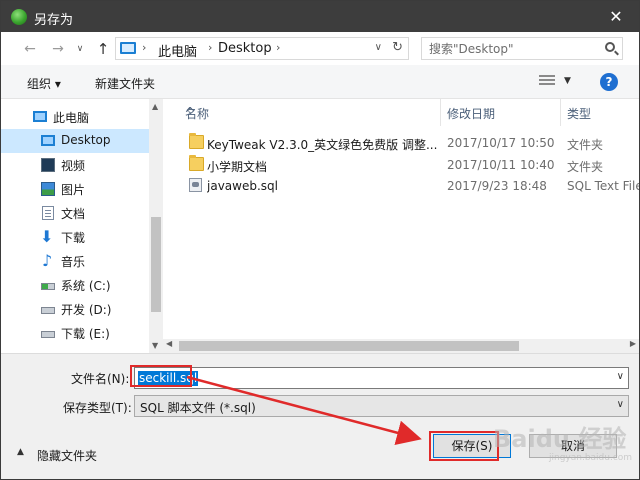  I want to click on back-arrow-icon: ←, so click(30, 49).